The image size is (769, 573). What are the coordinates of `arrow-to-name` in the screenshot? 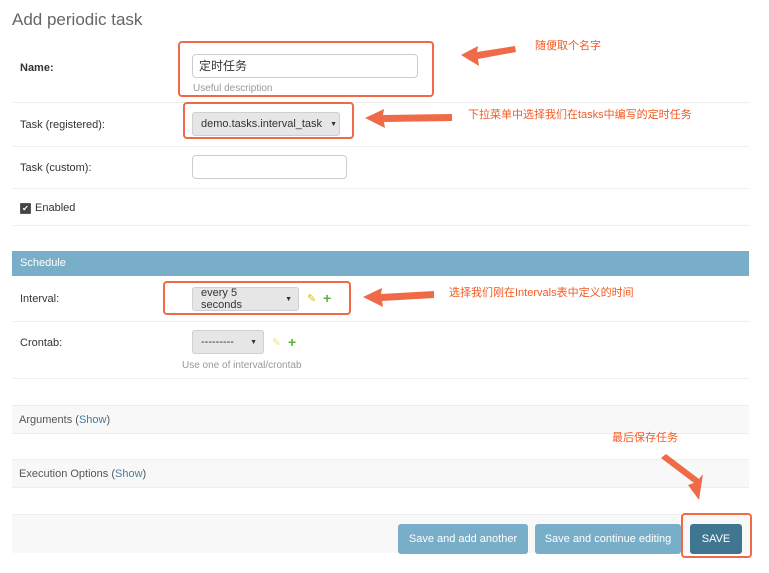 It's located at (488, 56).